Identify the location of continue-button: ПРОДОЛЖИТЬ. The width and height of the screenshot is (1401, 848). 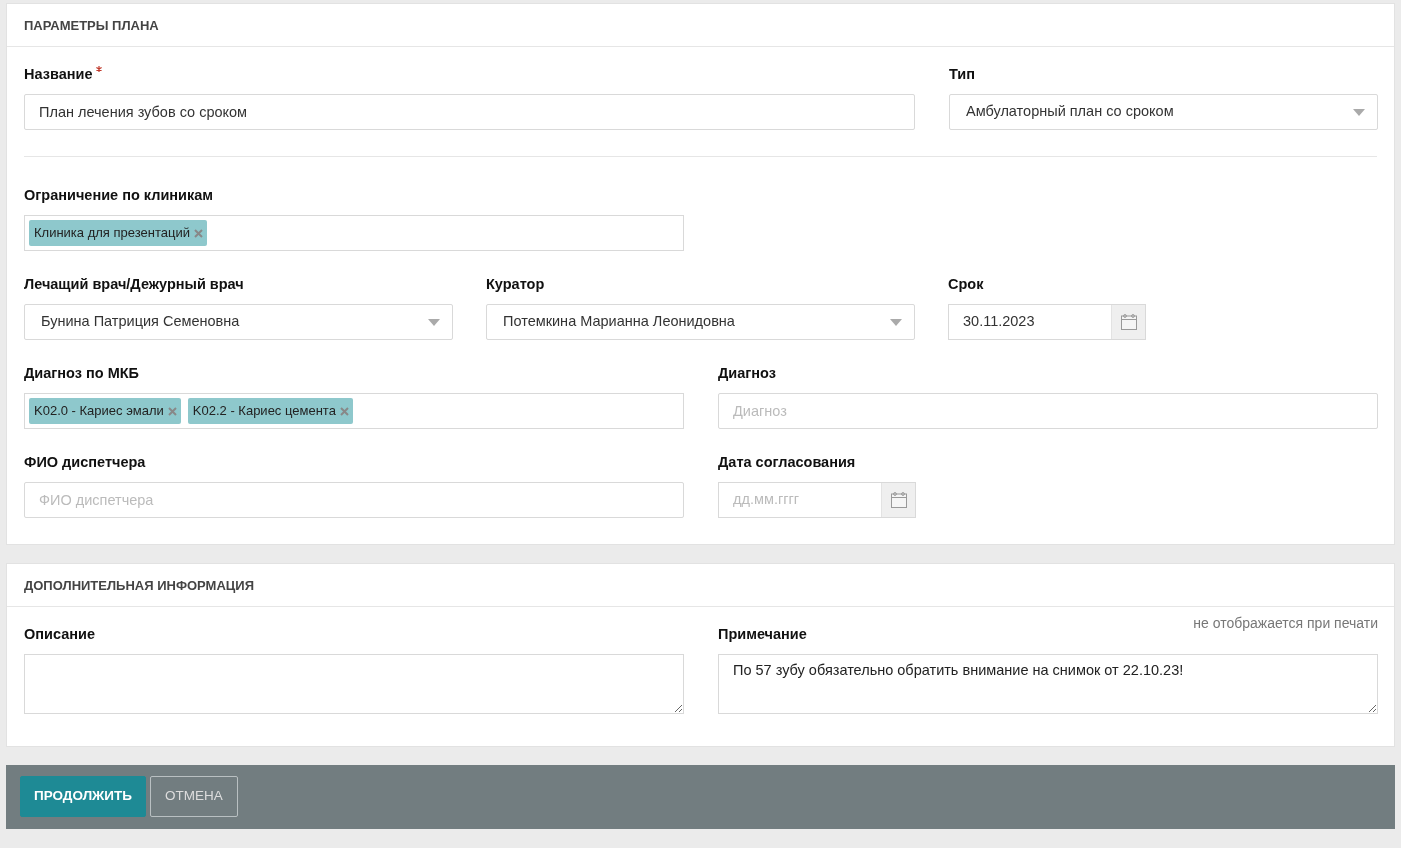
(83, 796).